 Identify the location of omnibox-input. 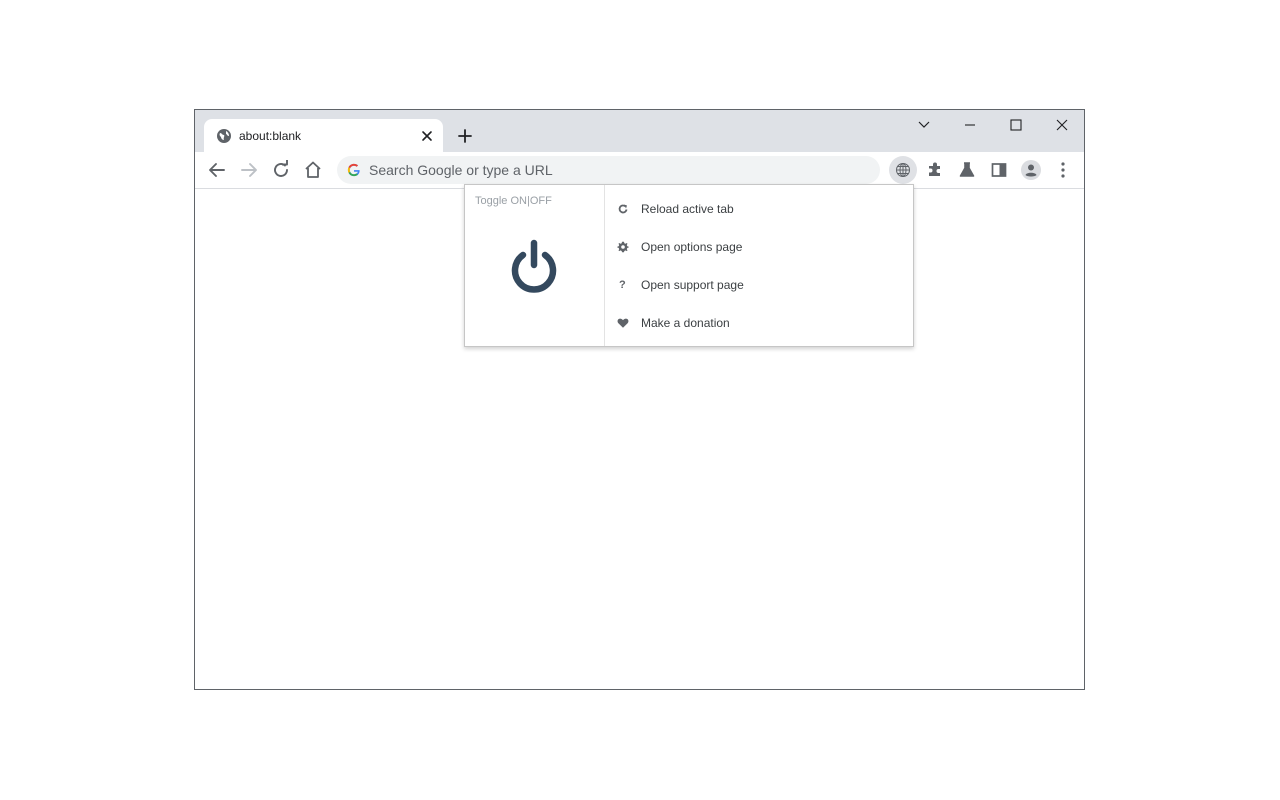
(619, 170).